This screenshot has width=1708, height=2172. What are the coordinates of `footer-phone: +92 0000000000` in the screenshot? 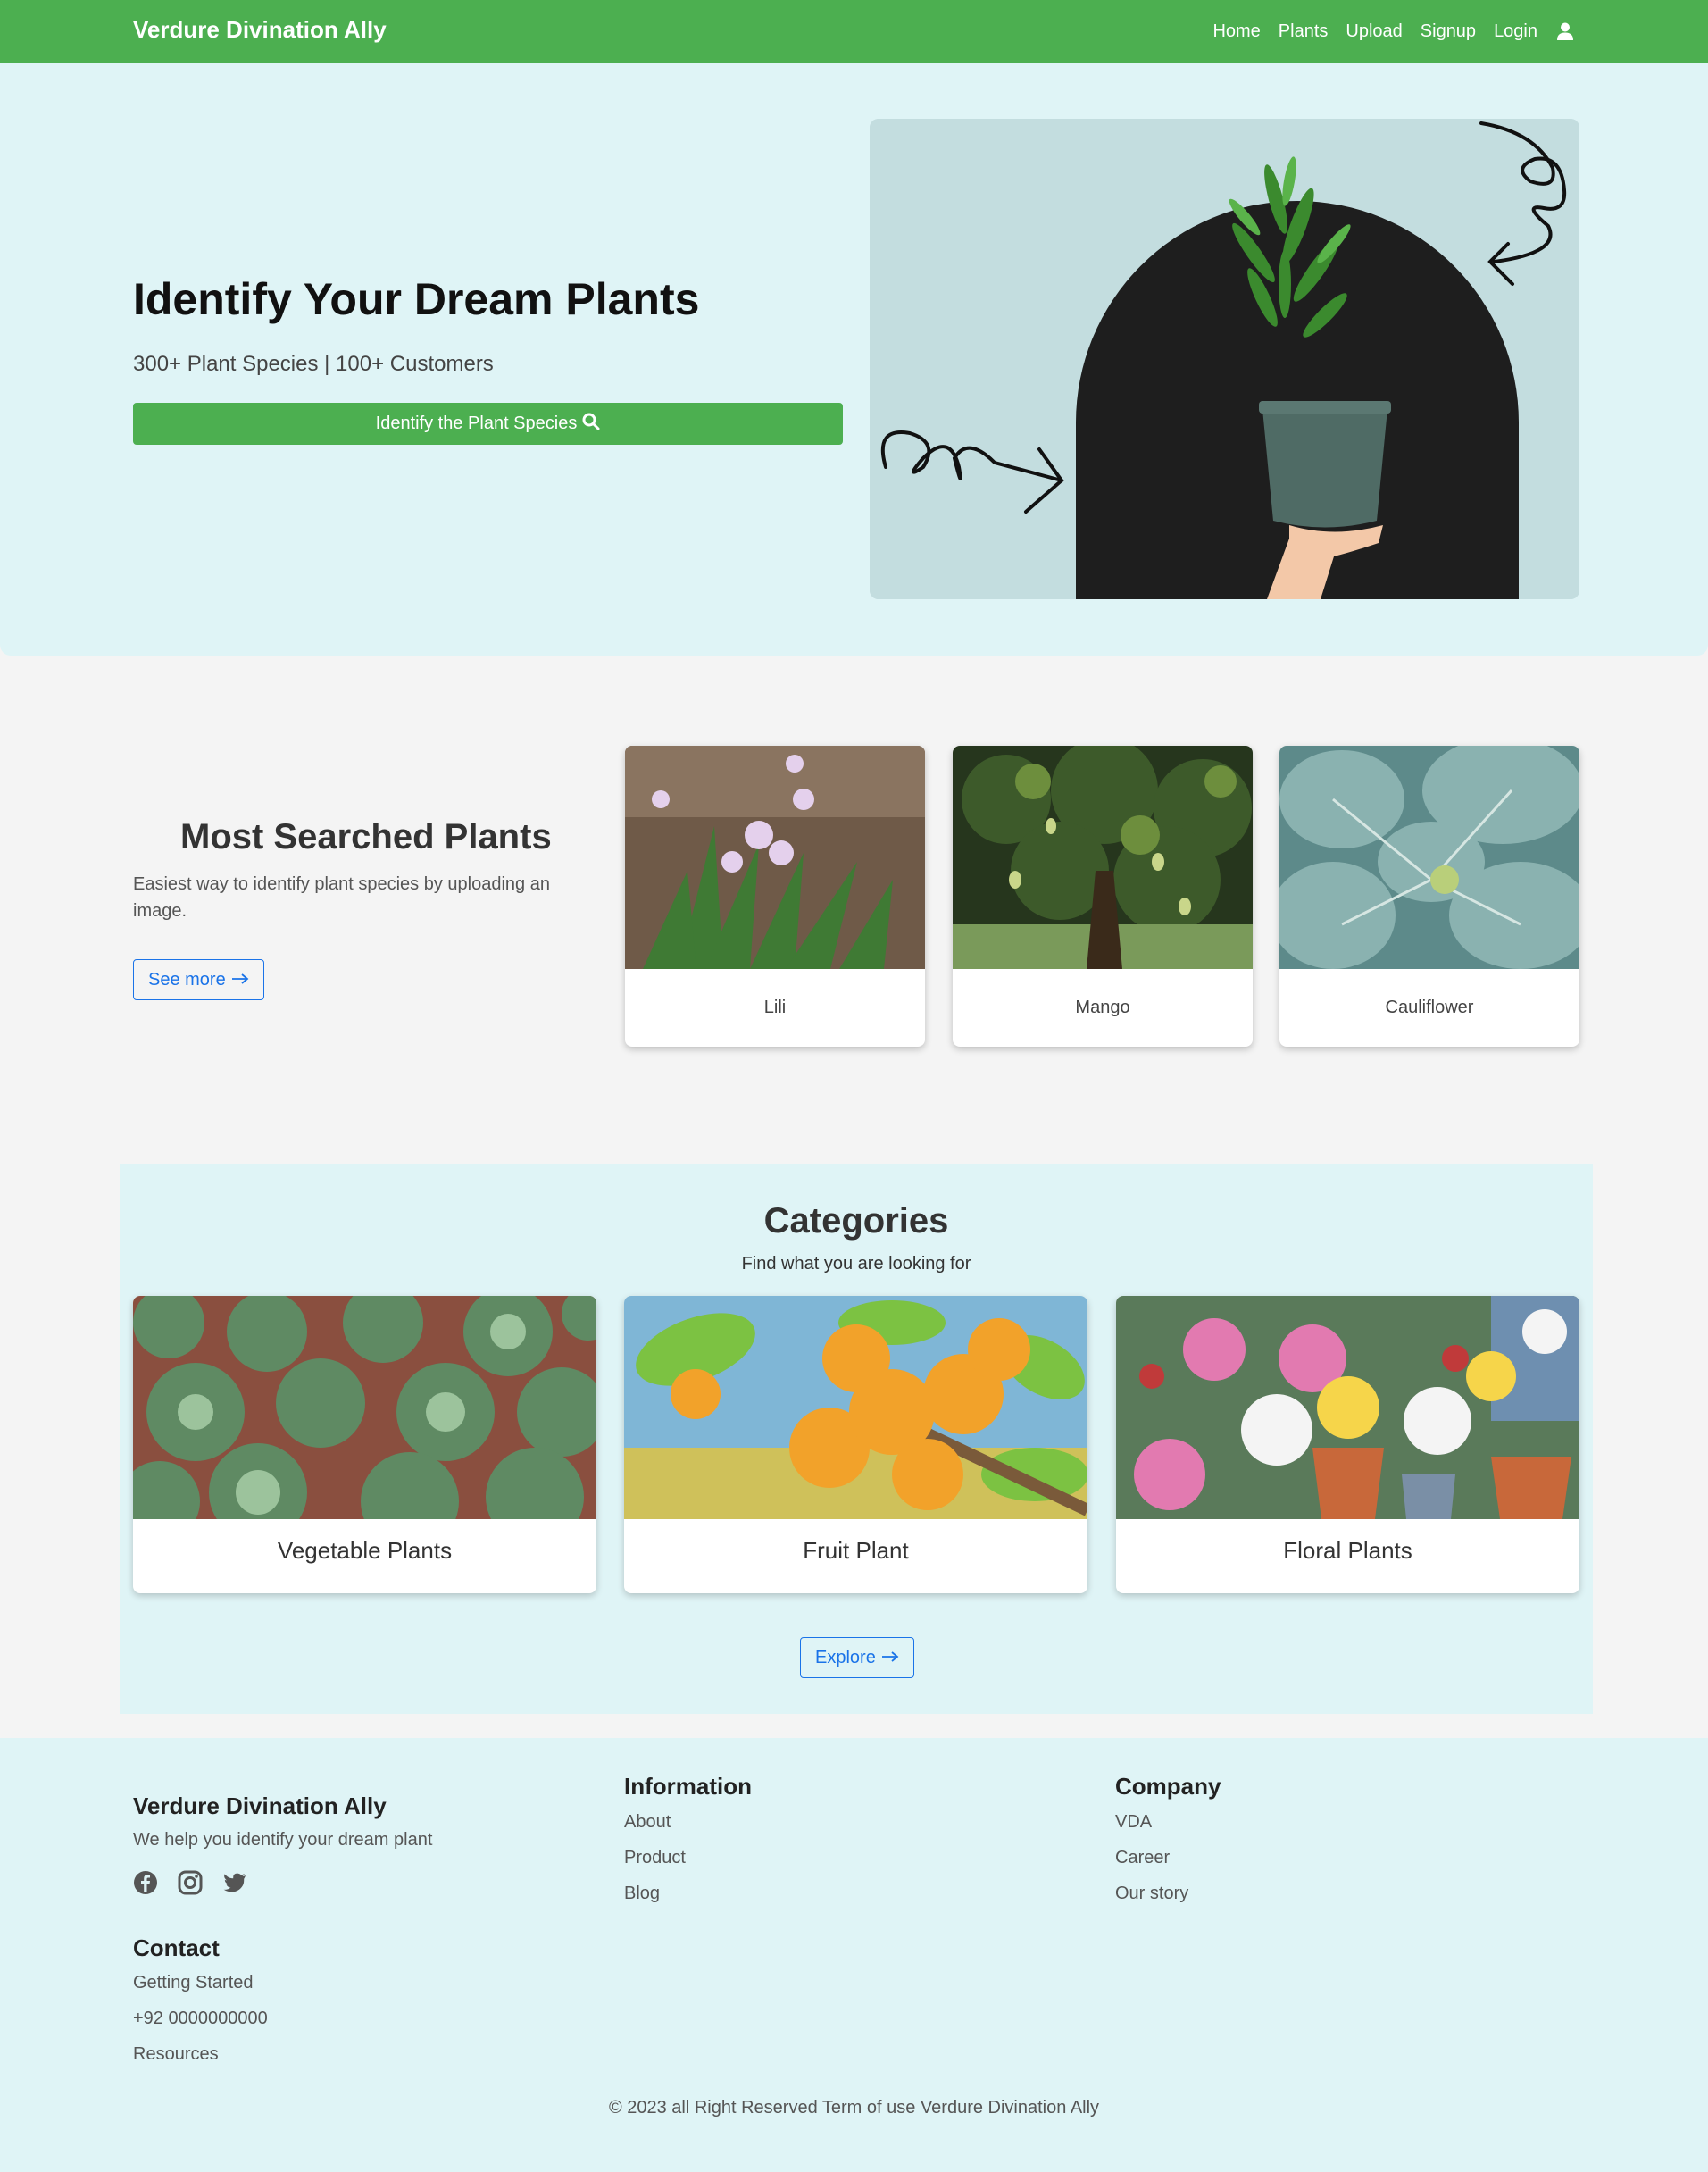 It's located at (200, 2018).